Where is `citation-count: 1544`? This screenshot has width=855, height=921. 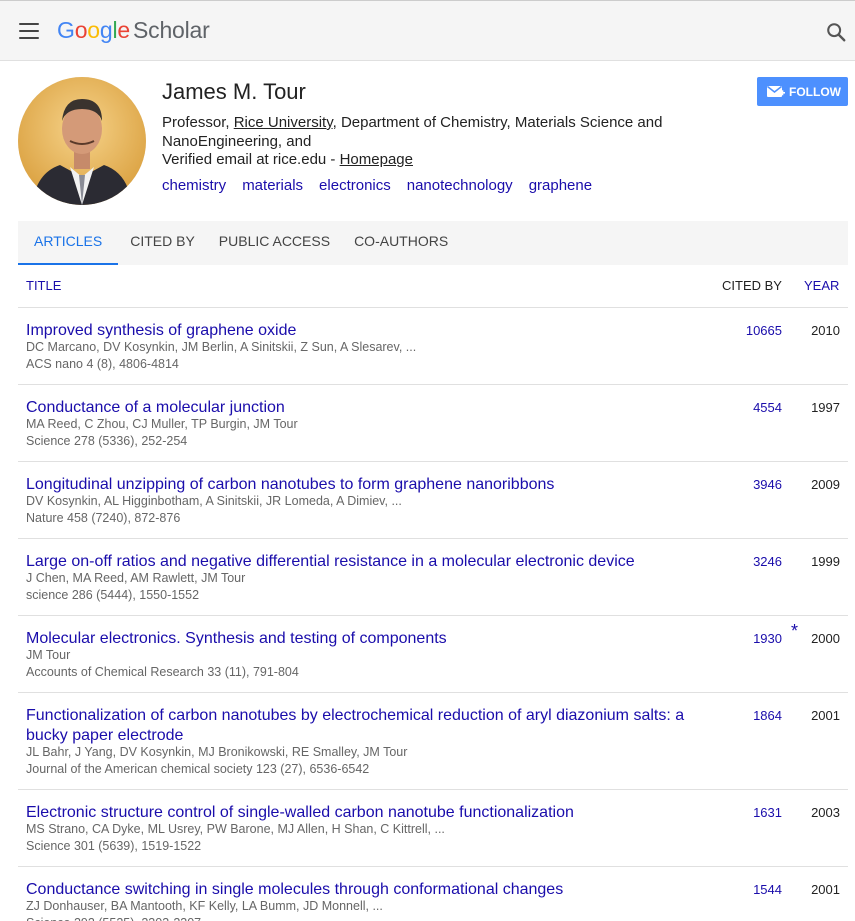
citation-count: 1544 is located at coordinates (767, 889).